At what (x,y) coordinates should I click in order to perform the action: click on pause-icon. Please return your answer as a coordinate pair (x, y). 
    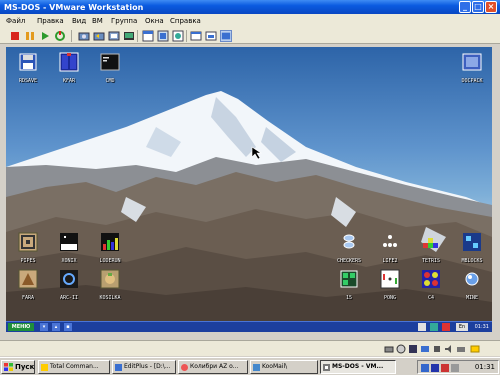
    Looking at the image, I should click on (30, 36).